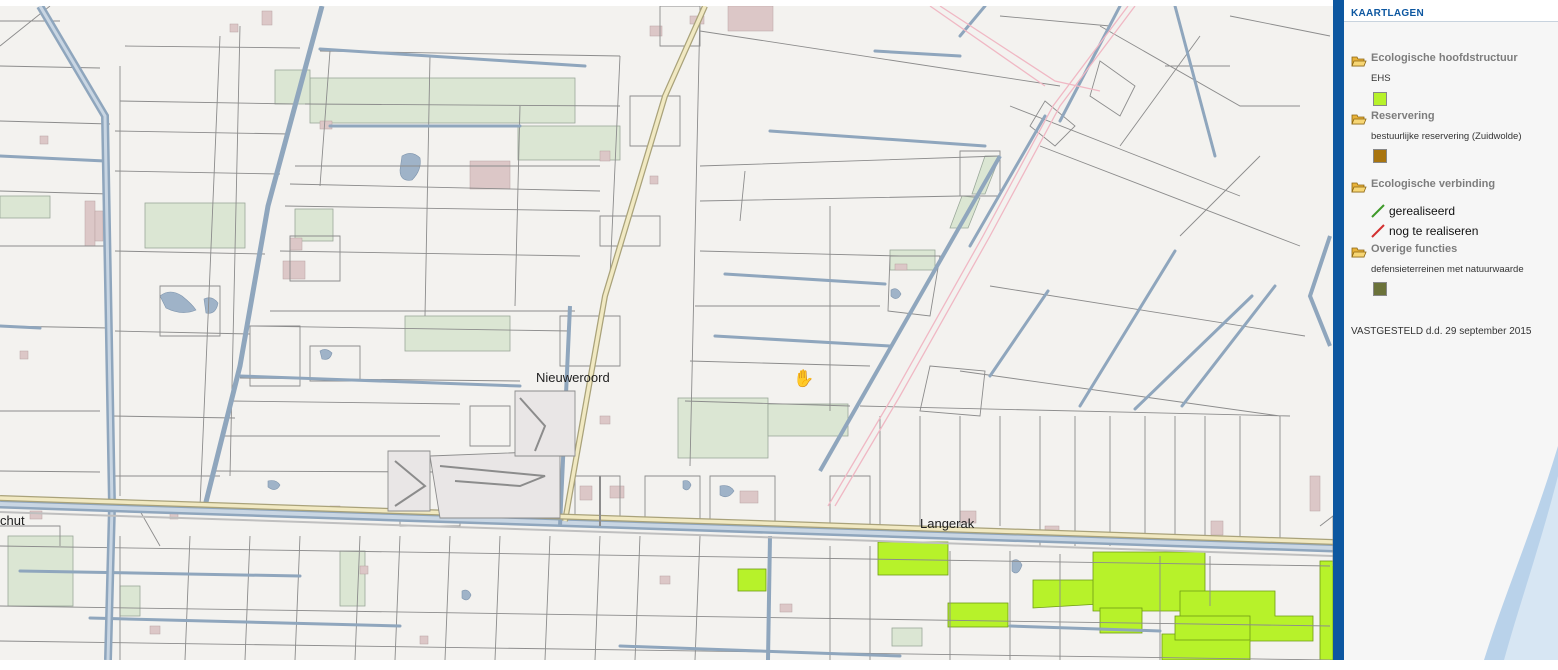 The height and width of the screenshot is (670, 1558). What do you see at coordinates (1422, 211) in the screenshot?
I see `legend-item-label-gerealiseerd: gerealiseerd` at bounding box center [1422, 211].